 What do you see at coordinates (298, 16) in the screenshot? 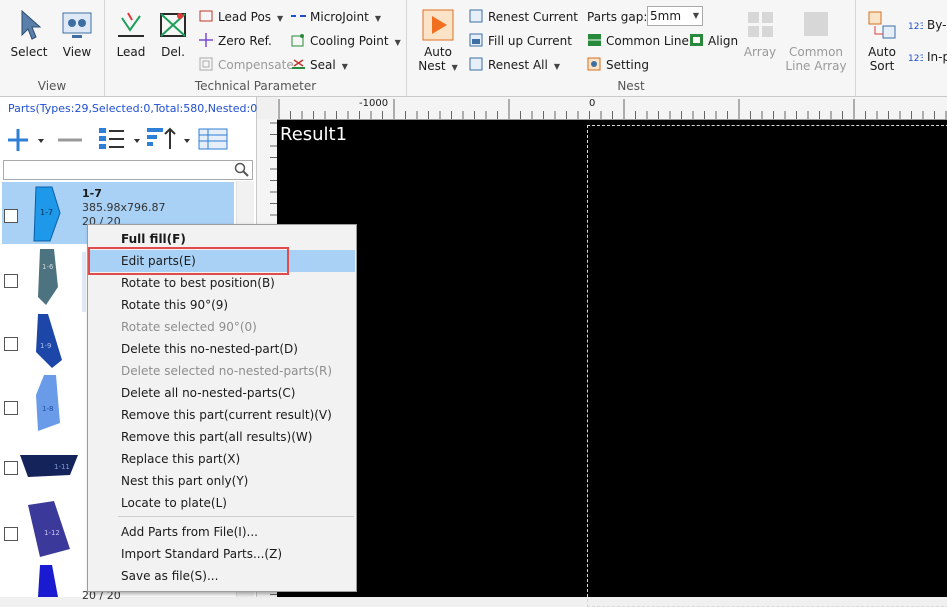
I see `microjoint-icon` at bounding box center [298, 16].